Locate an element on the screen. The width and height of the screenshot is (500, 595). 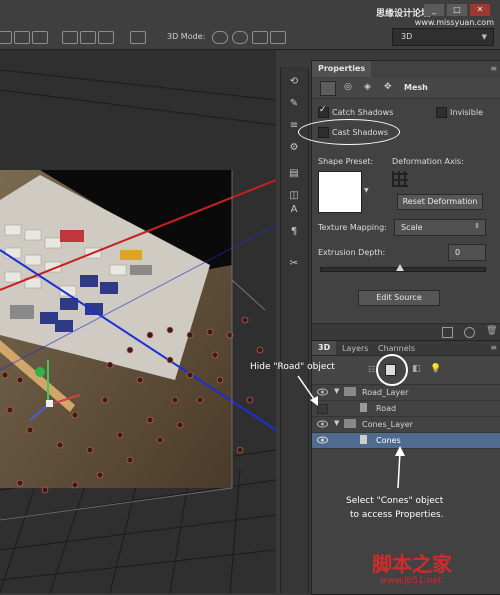
properties-icon-row: ◎ ◈ ✥ Mesh is located at coordinates (406, 88).